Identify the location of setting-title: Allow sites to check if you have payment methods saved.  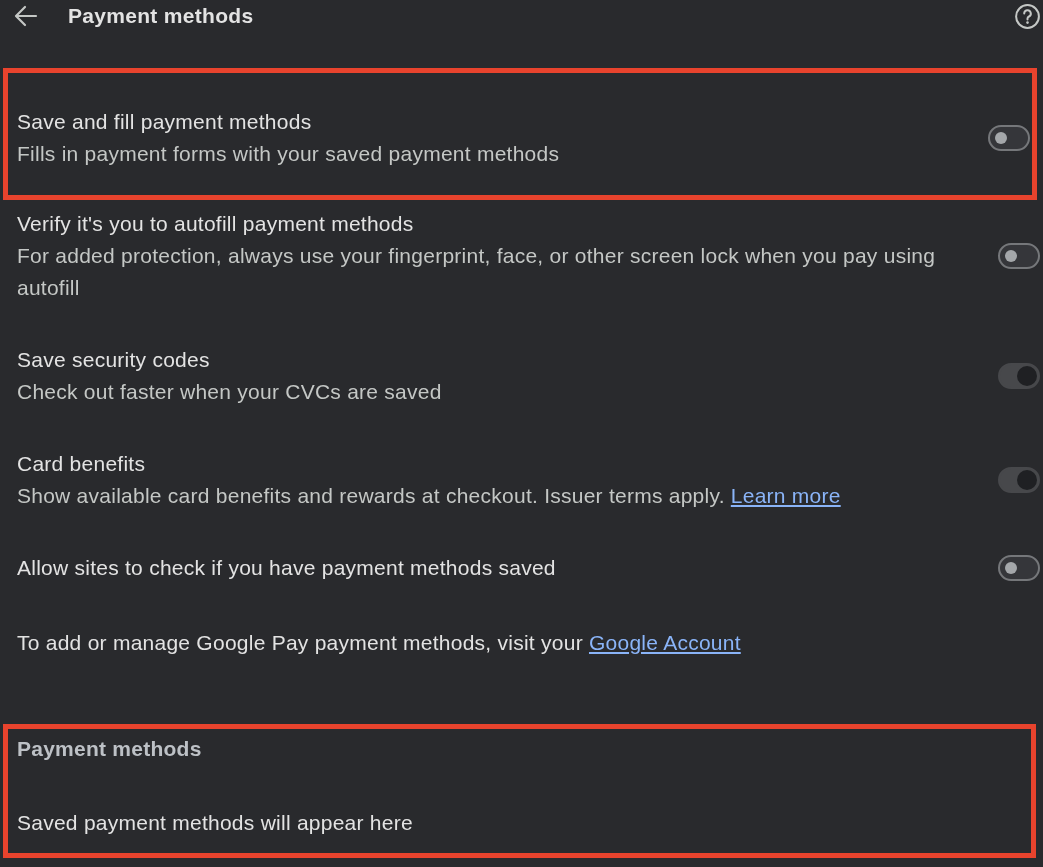
(287, 568).